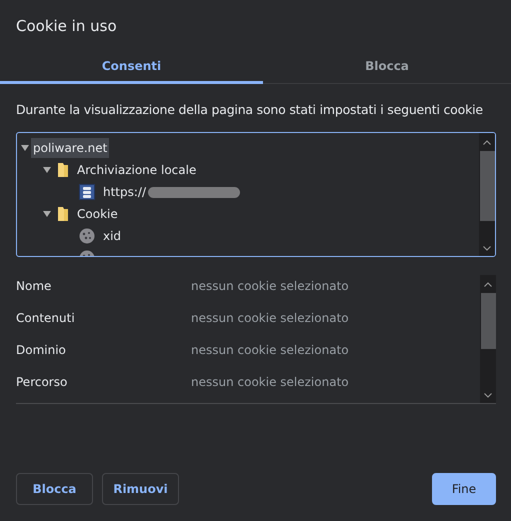 The width and height of the screenshot is (511, 521). Describe the element at coordinates (41, 351) in the screenshot. I see `field-label: Dominio` at that location.